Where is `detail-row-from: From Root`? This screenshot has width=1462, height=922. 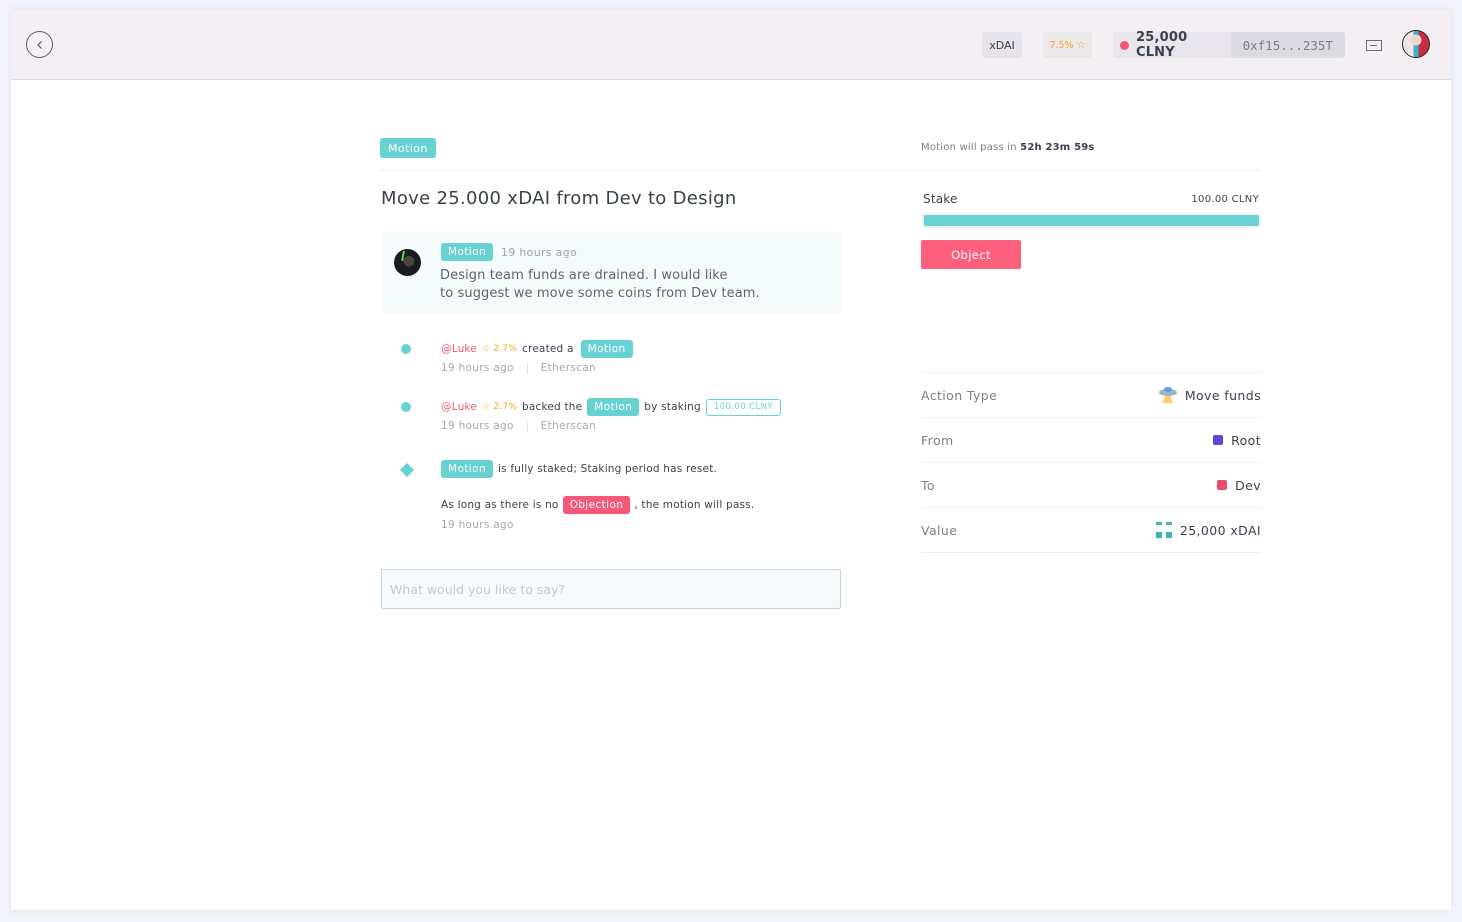 detail-row-from: From Root is located at coordinates (1091, 440).